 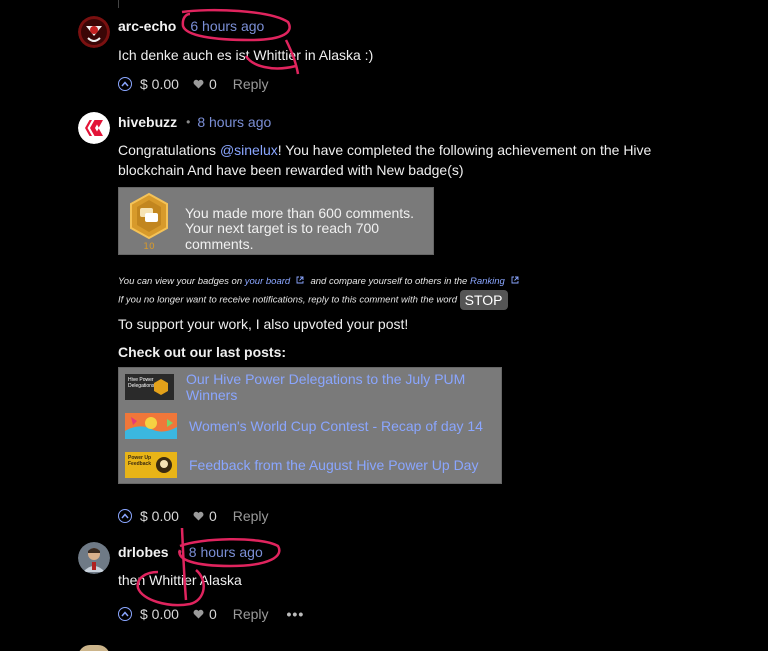 I want to click on author-name: arc-echo, so click(x=147, y=26).